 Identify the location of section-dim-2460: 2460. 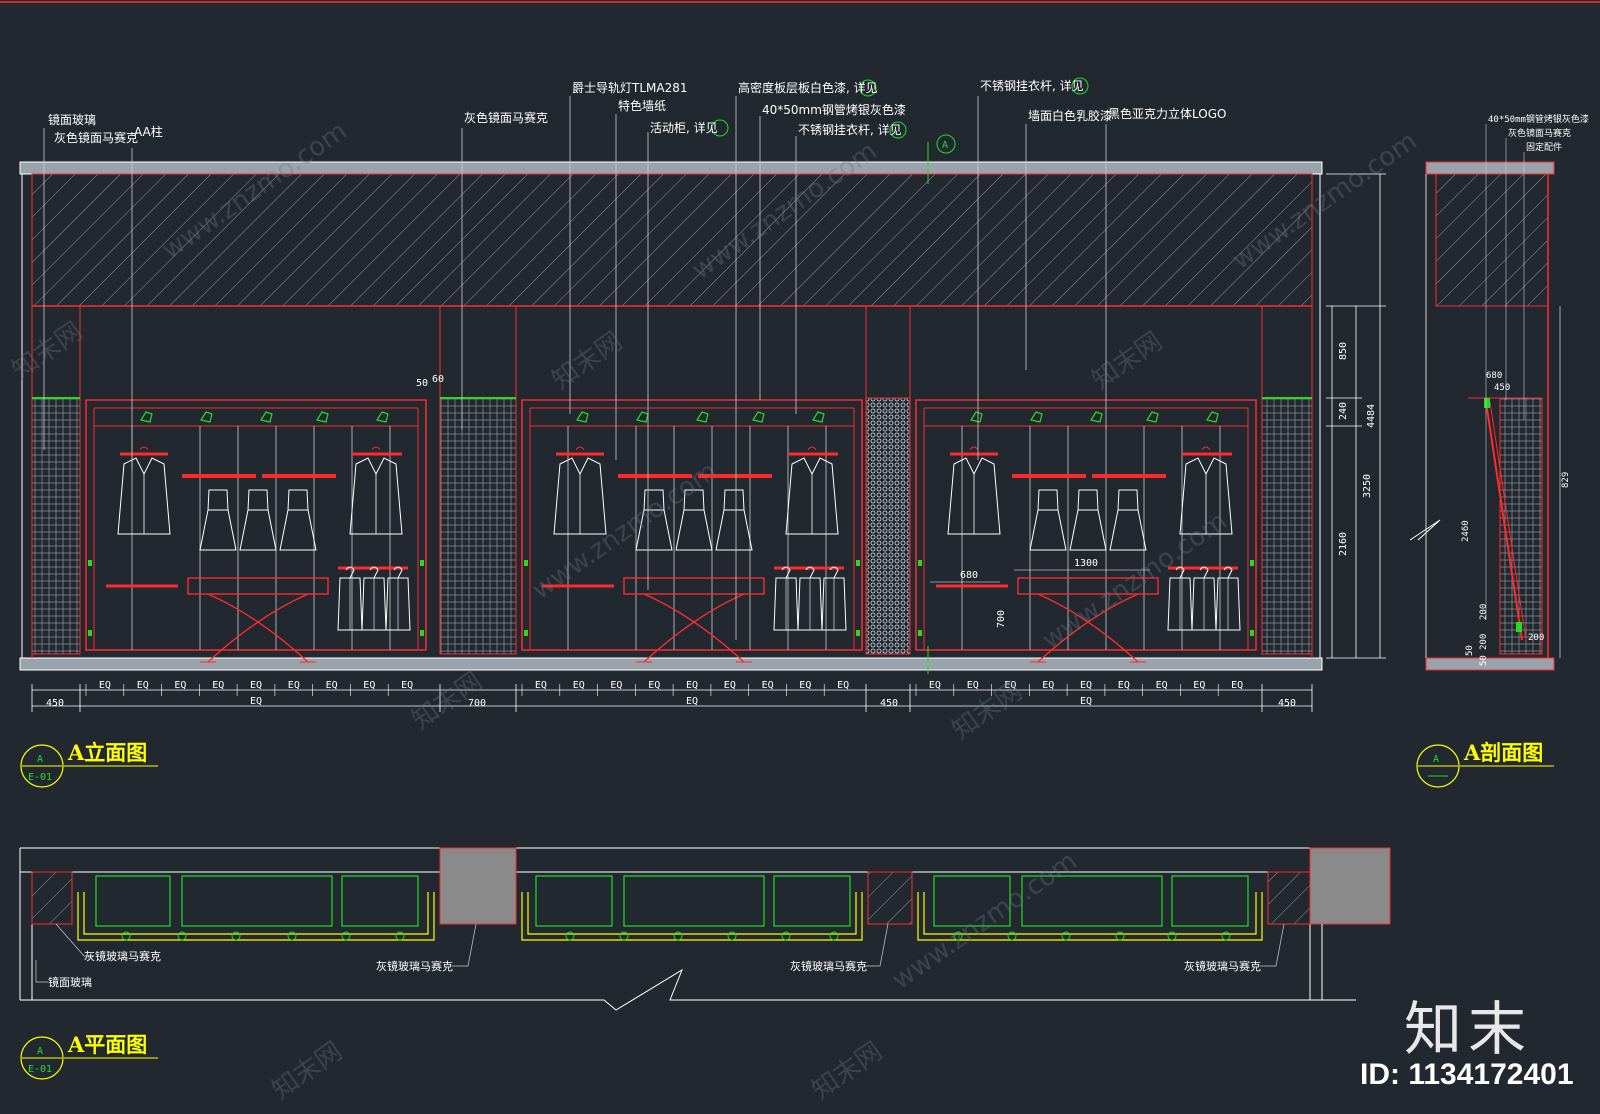
(1466, 531).